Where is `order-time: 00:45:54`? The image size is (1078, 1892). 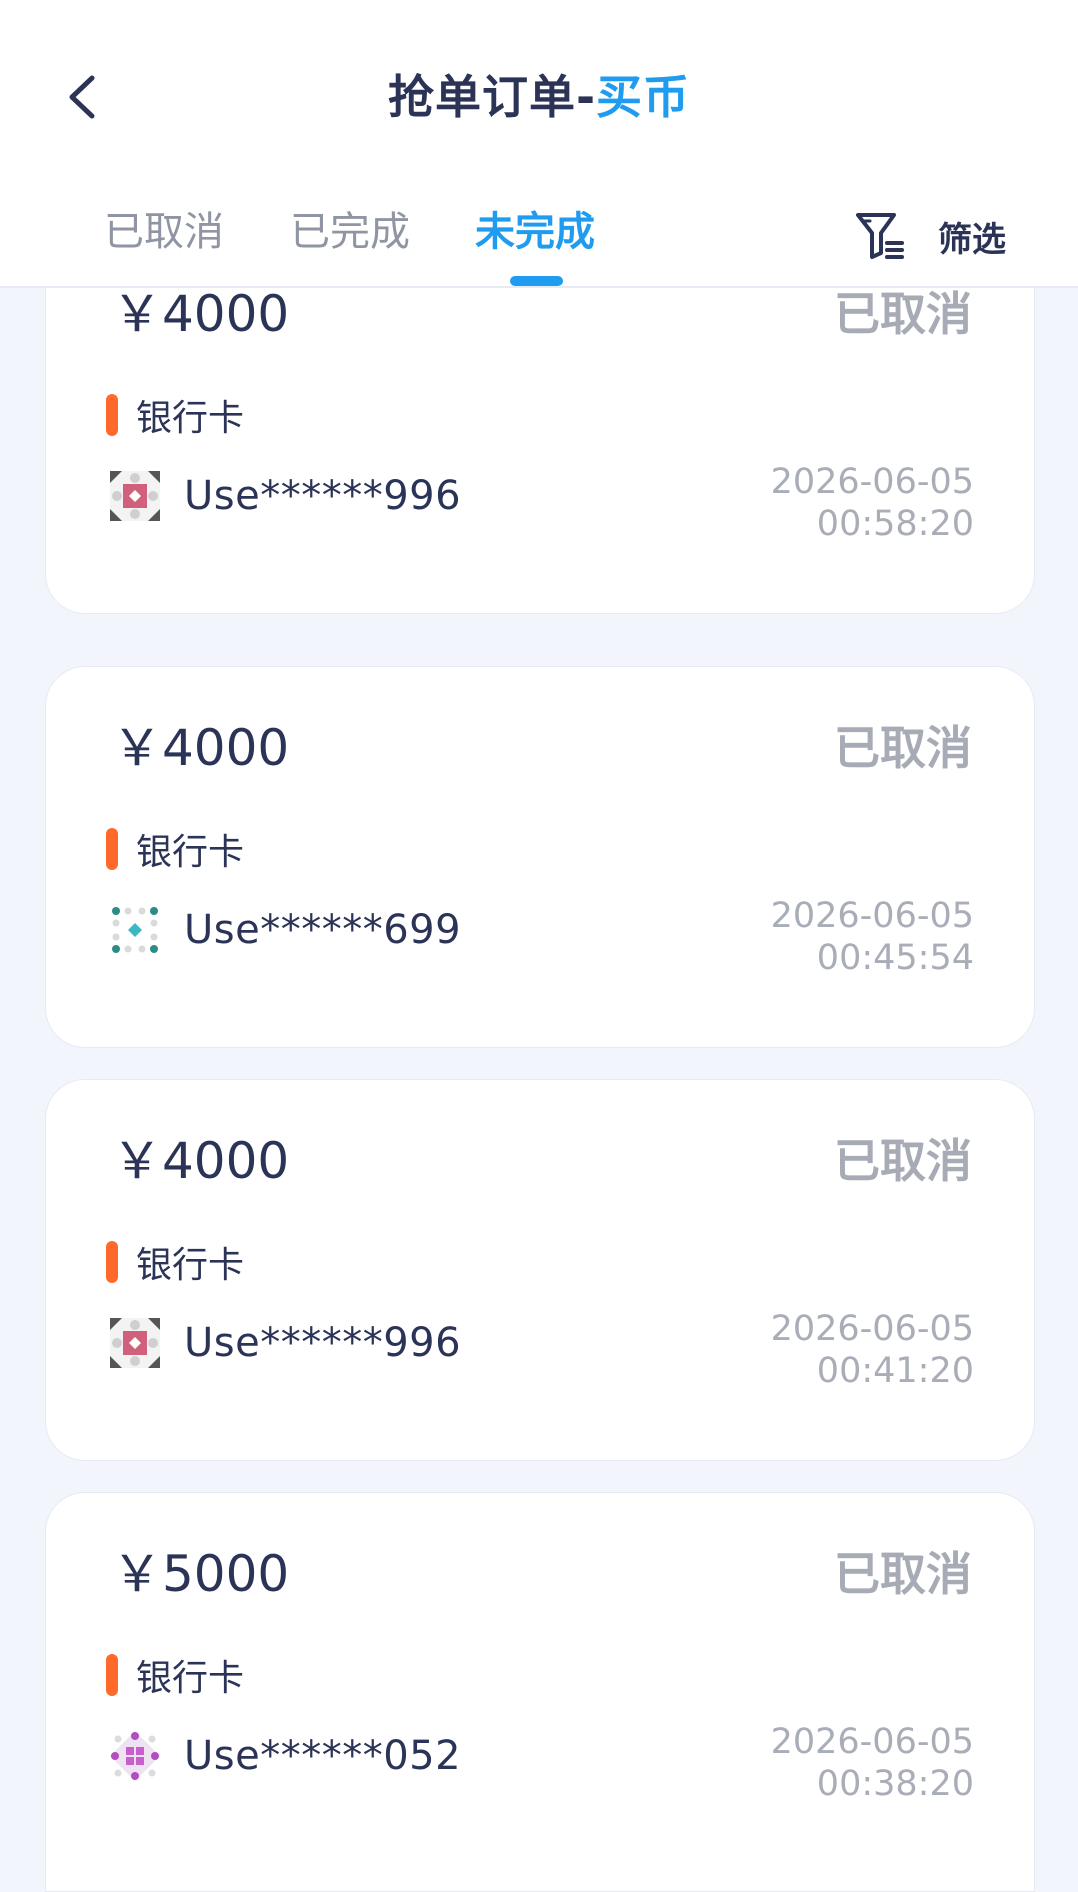
order-time: 00:45:54 is located at coordinates (895, 958).